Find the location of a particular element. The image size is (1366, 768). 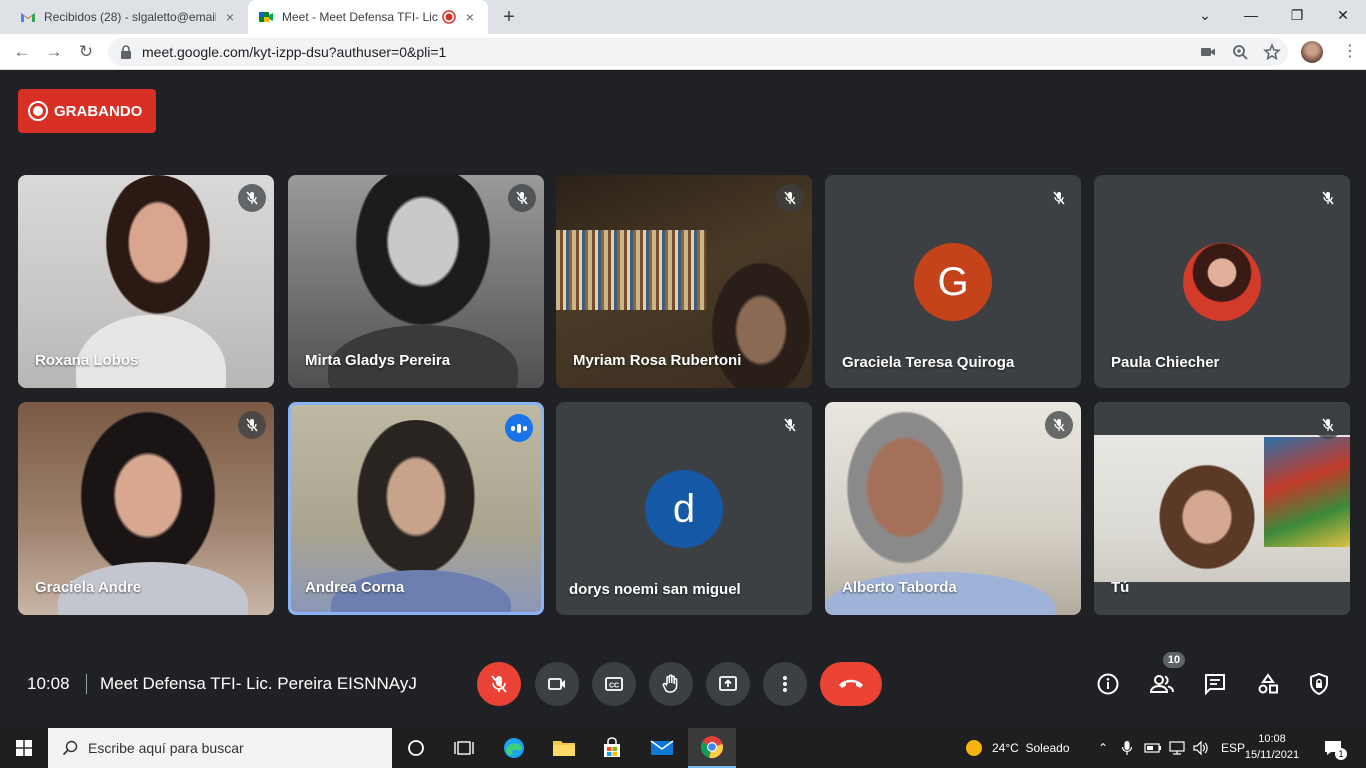

volume-icon is located at coordinates (1201, 748).